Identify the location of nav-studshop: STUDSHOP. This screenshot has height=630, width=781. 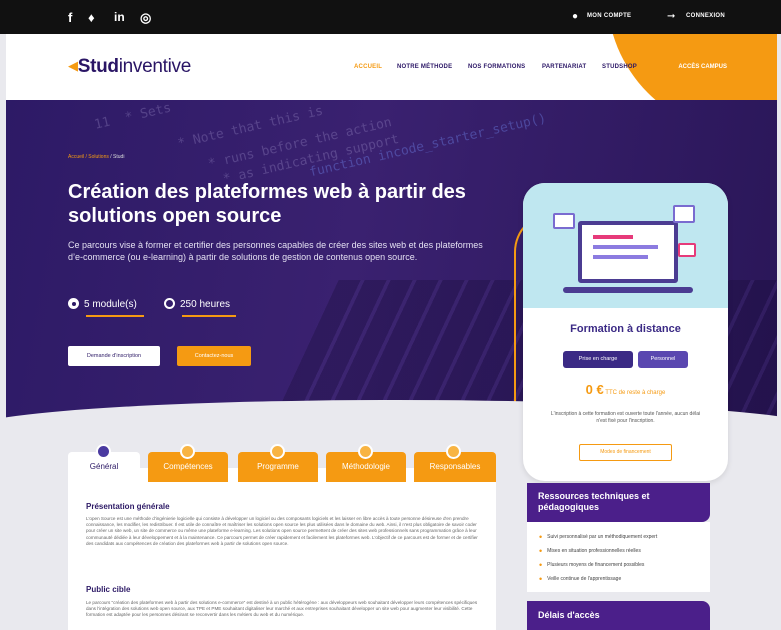
(619, 67).